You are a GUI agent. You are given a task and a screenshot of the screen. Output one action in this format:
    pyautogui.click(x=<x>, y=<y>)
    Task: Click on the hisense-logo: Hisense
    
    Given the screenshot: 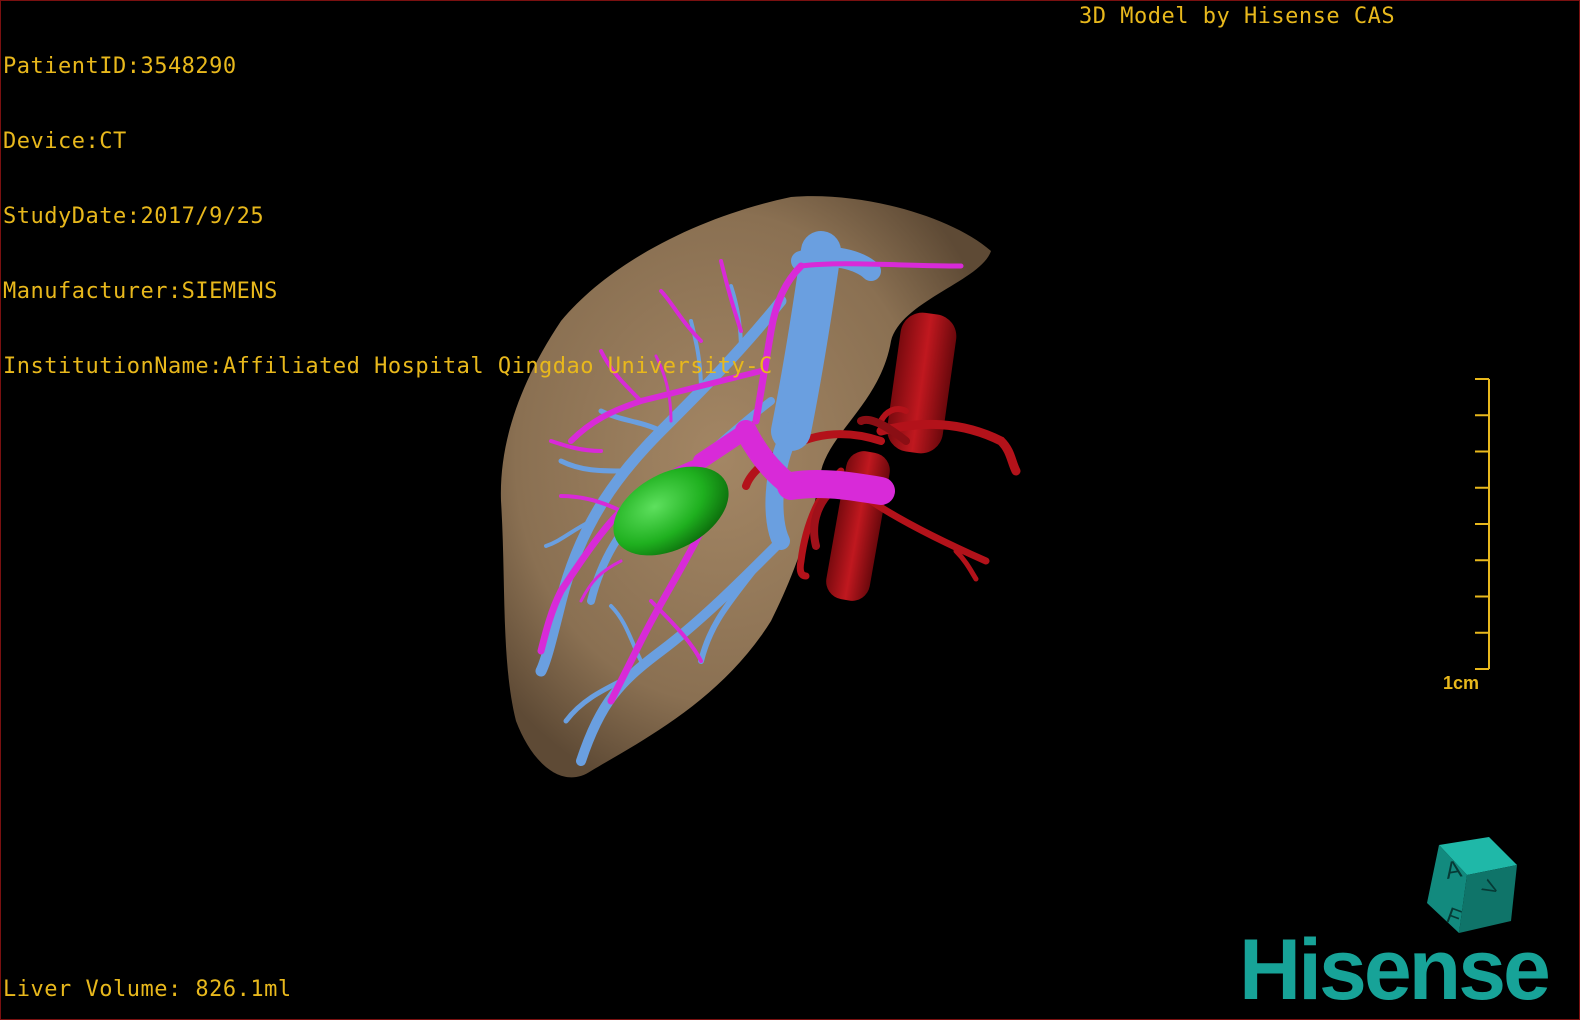 What is the action you would take?
    pyautogui.click(x=1395, y=970)
    